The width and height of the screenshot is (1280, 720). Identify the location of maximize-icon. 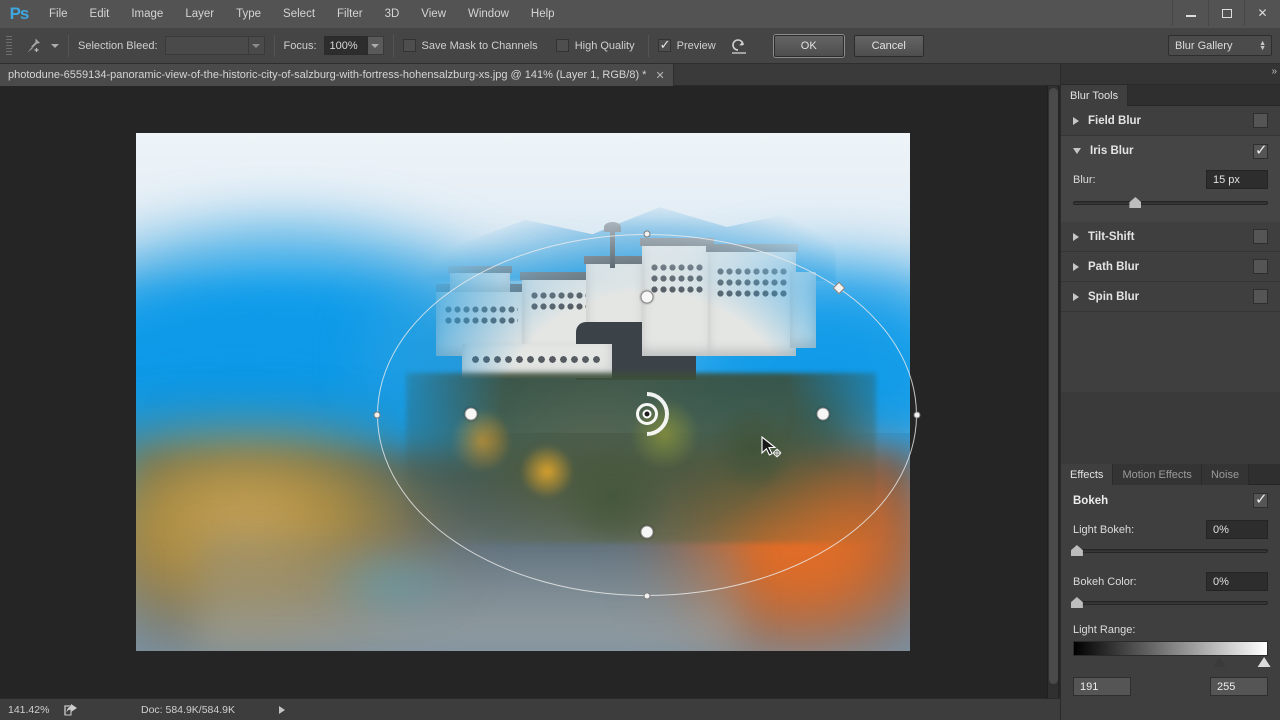
(1226, 13).